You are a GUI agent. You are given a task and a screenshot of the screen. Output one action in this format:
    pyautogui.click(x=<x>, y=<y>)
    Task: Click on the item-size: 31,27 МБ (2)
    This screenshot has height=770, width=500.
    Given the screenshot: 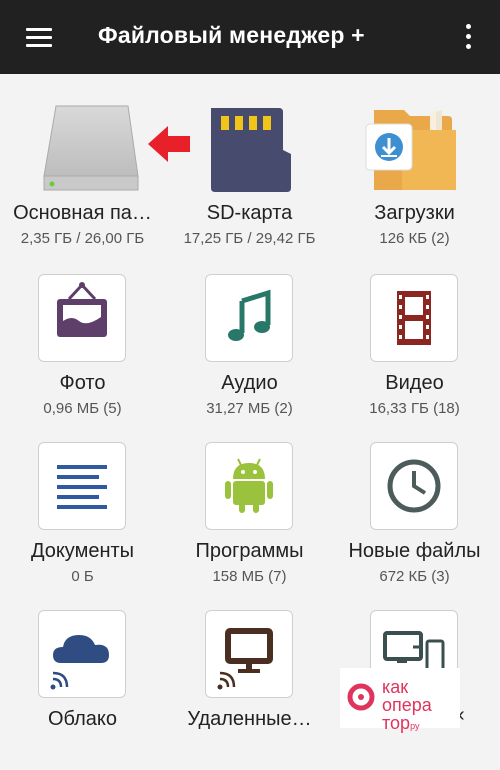 What is the action you would take?
    pyautogui.click(x=249, y=408)
    